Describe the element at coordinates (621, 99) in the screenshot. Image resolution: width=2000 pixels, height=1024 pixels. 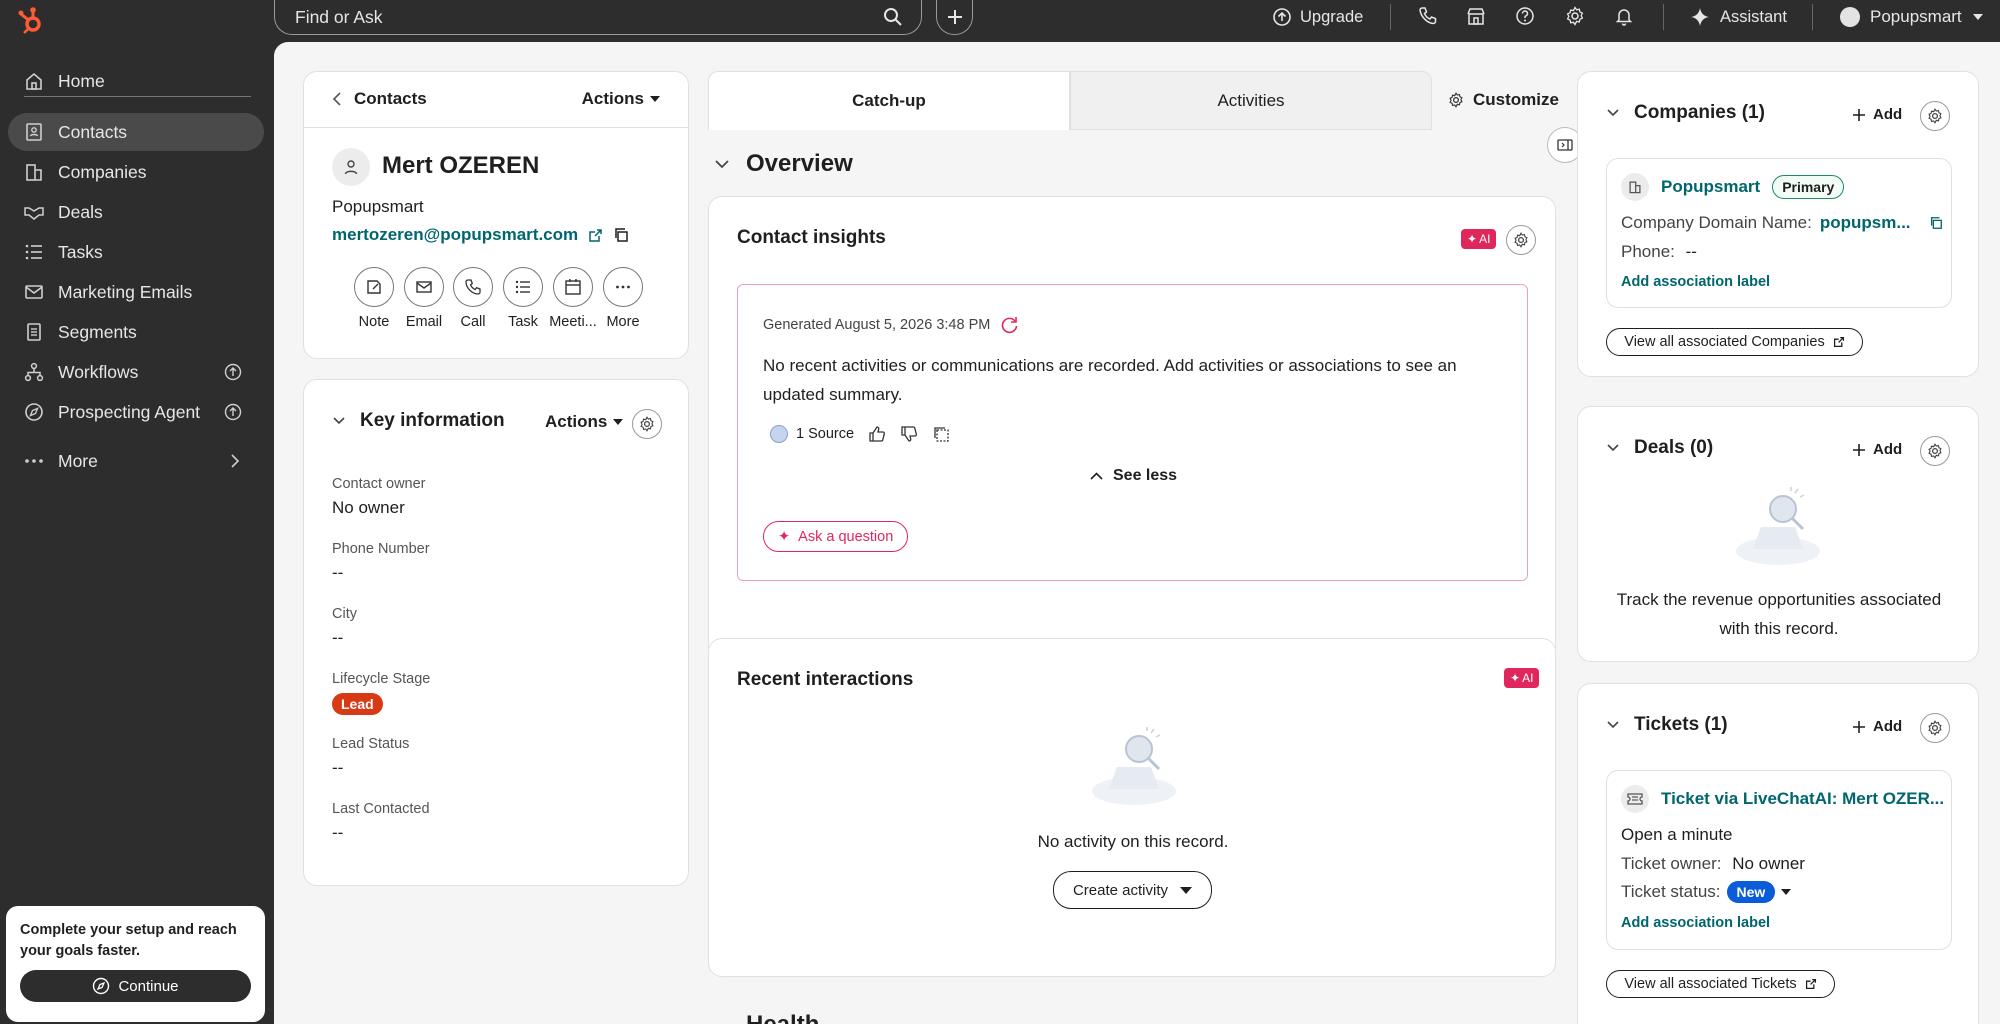
I see `contact-actions-menu: Actions` at that location.